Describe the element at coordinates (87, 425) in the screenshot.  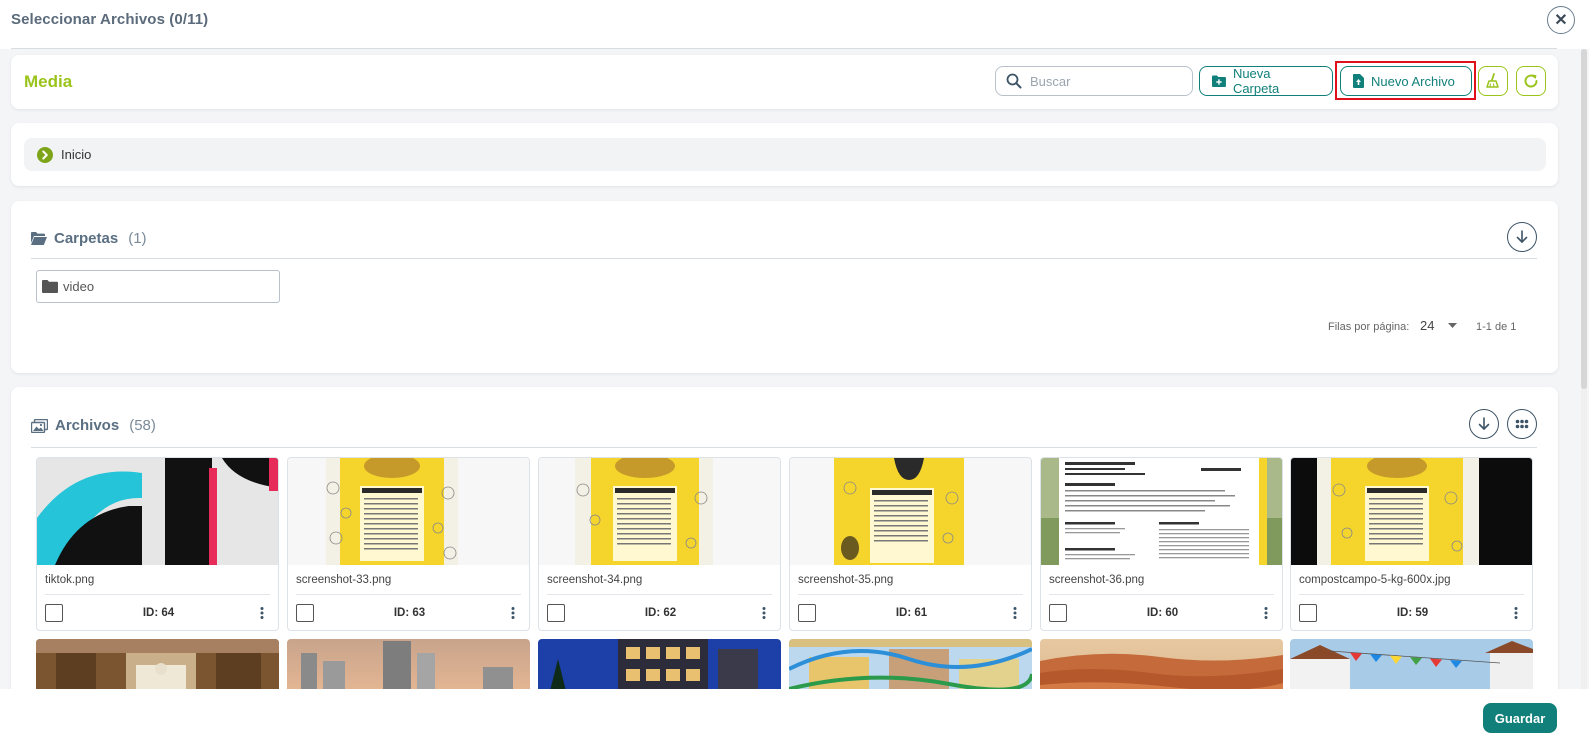
I see `files-title: Archivos` at that location.